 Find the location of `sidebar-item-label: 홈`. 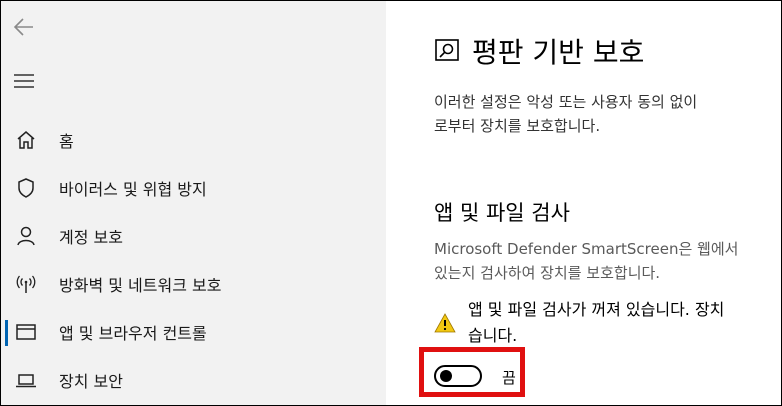

sidebar-item-label: 홈 is located at coordinates (66, 141).